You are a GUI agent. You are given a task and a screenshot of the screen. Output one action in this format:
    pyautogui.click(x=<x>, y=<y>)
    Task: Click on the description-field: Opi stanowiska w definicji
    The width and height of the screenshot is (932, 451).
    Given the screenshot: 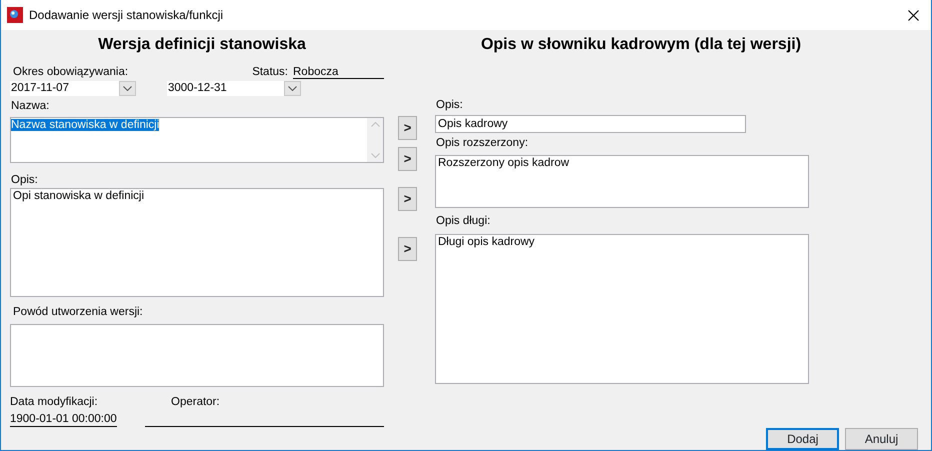 What is the action you would take?
    pyautogui.click(x=197, y=242)
    